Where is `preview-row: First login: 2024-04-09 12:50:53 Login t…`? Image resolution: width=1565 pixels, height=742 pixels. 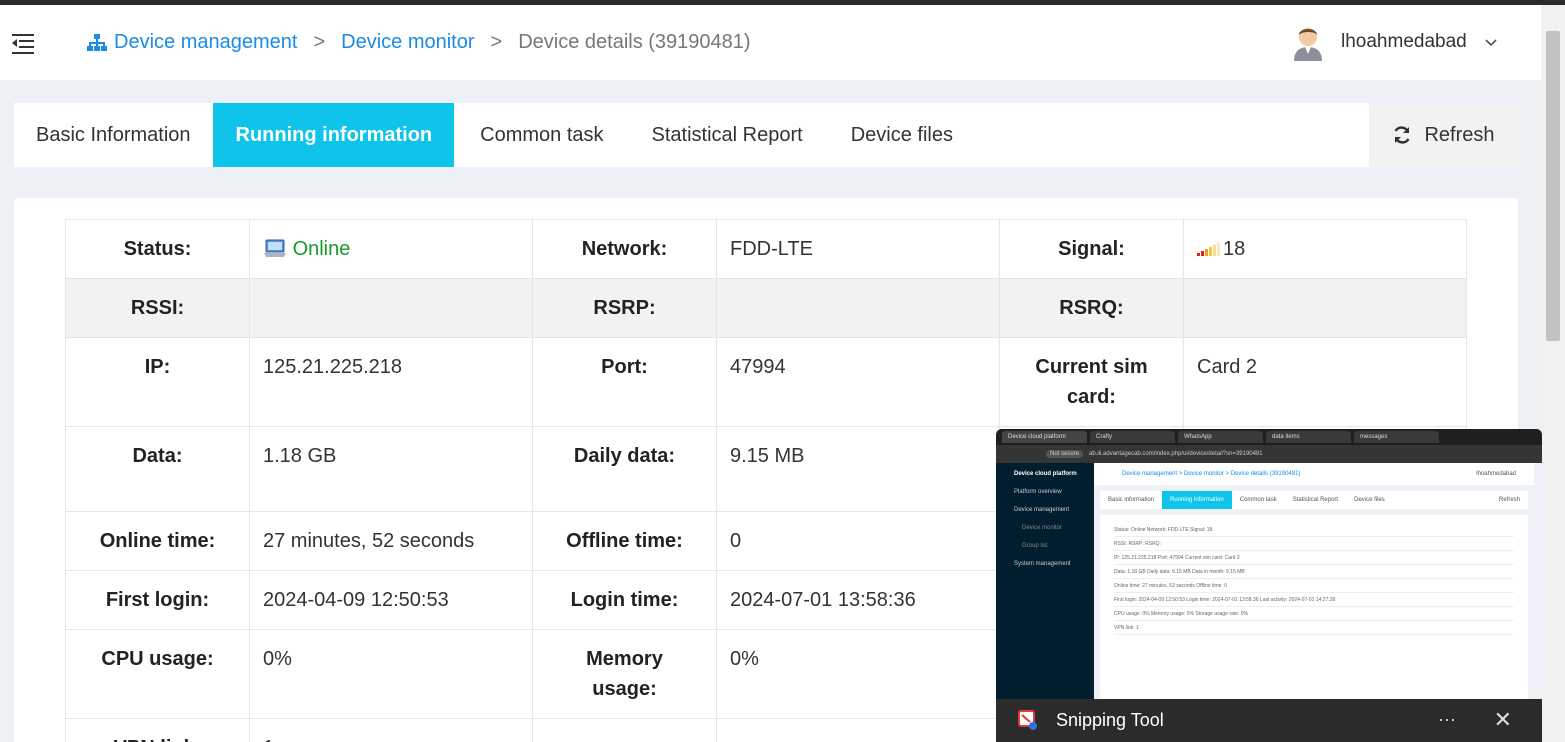
preview-row: First login: 2024-04-09 12:50:53 Login t… is located at coordinates (1314, 600).